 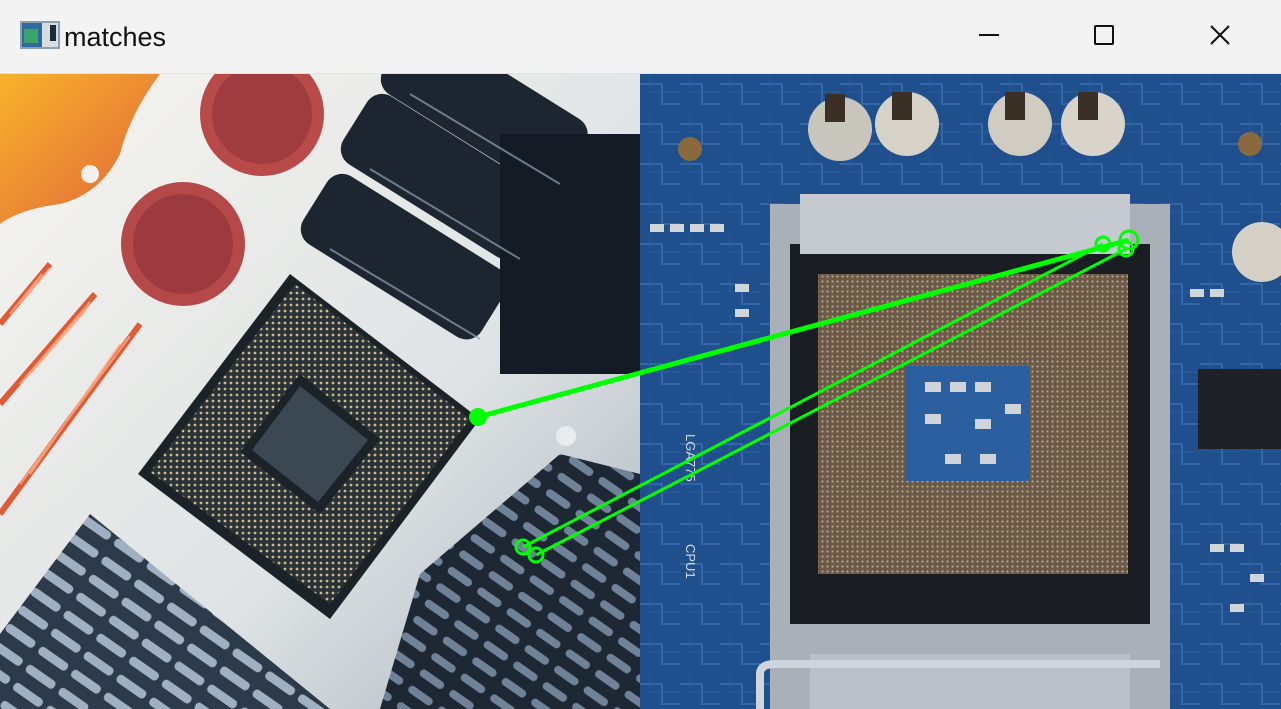 I want to click on title-bar: matches, so click(x=640, y=37).